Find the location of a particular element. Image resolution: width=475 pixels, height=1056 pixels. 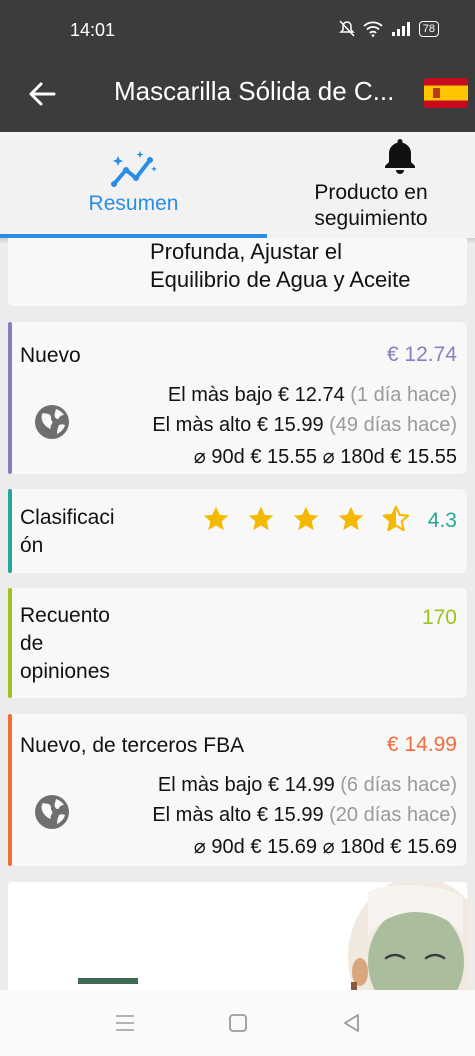

highest-price-row: El màs alto € 15.99 (20 días hace) is located at coordinates (304, 815).